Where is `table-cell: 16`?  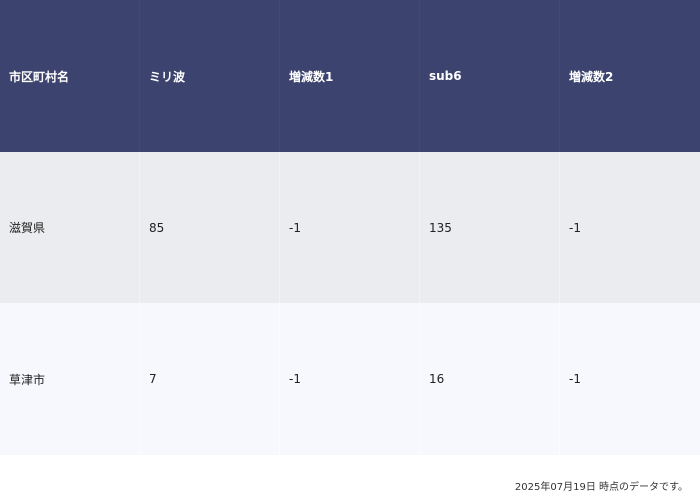 table-cell: 16 is located at coordinates (490, 379).